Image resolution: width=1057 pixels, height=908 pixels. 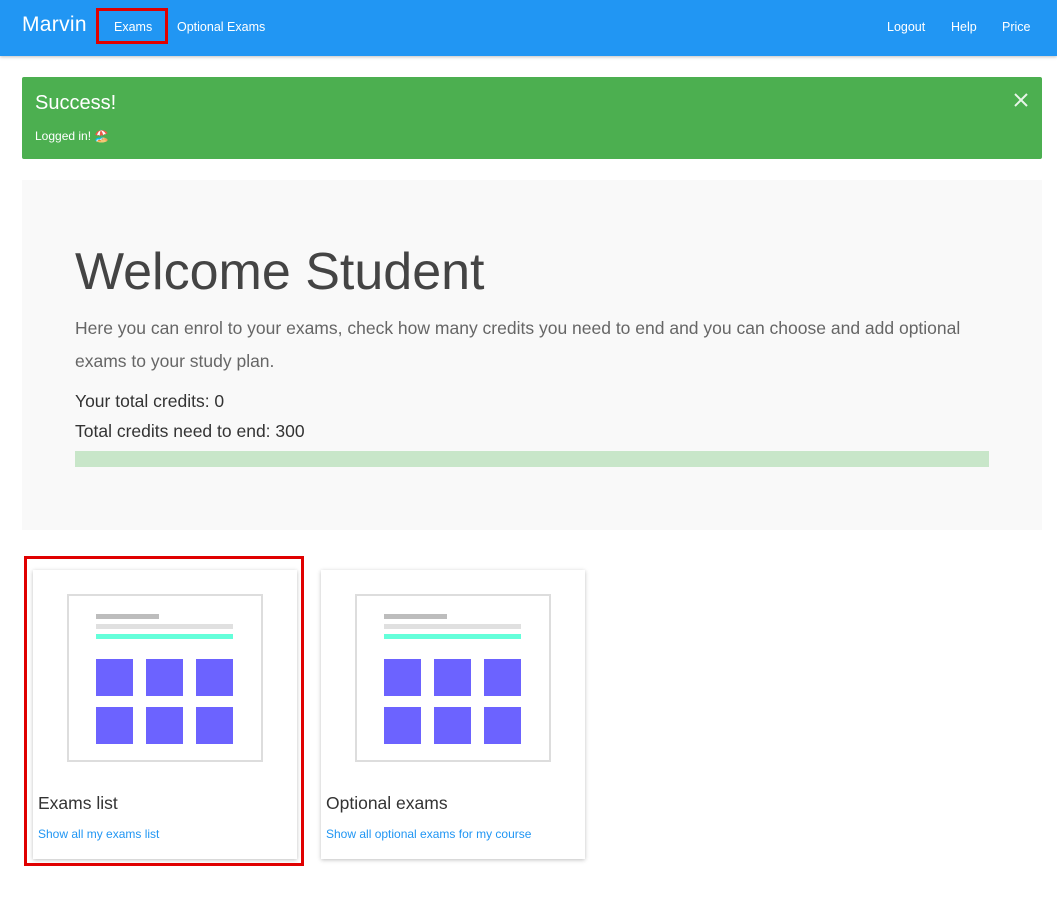 I want to click on nav-logout-link: Logout, so click(x=906, y=27).